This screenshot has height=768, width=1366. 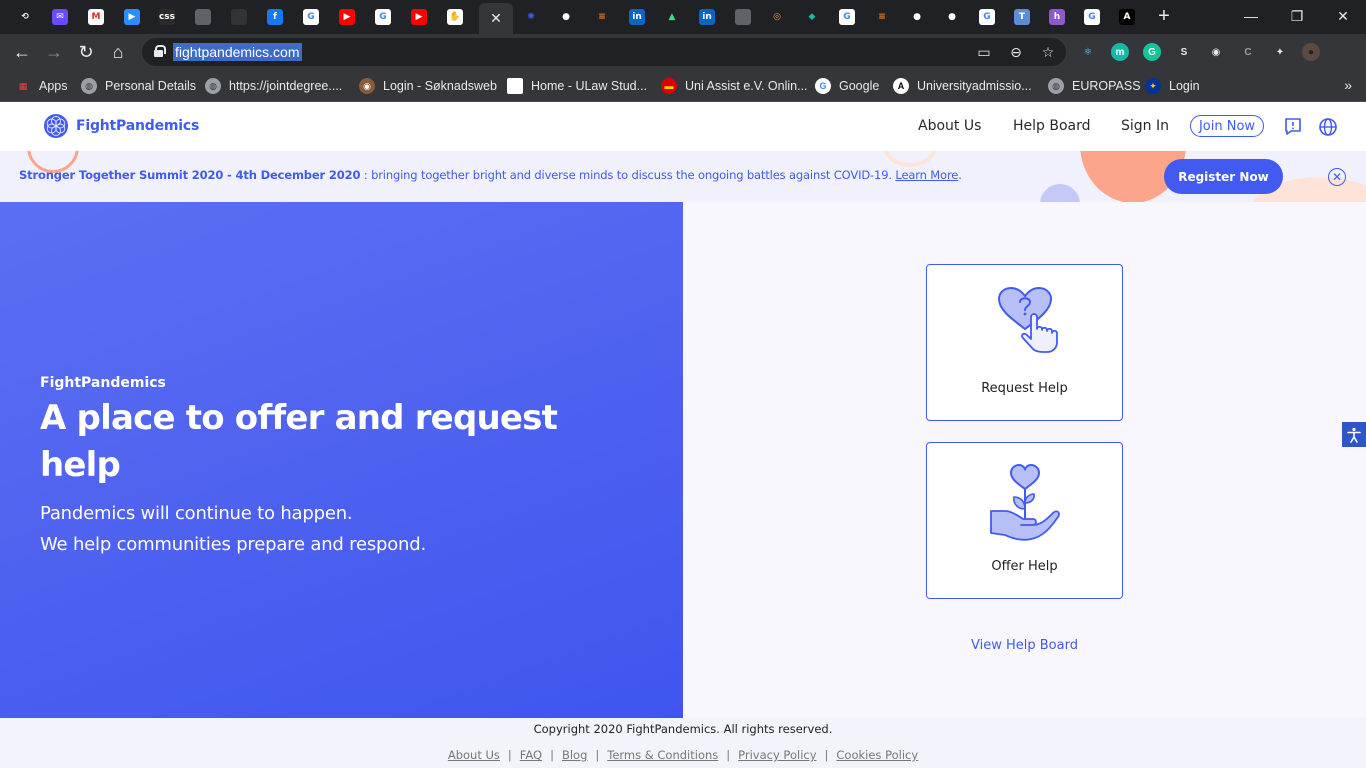 What do you see at coordinates (455, 17) in the screenshot?
I see `browser-tab: ✋` at bounding box center [455, 17].